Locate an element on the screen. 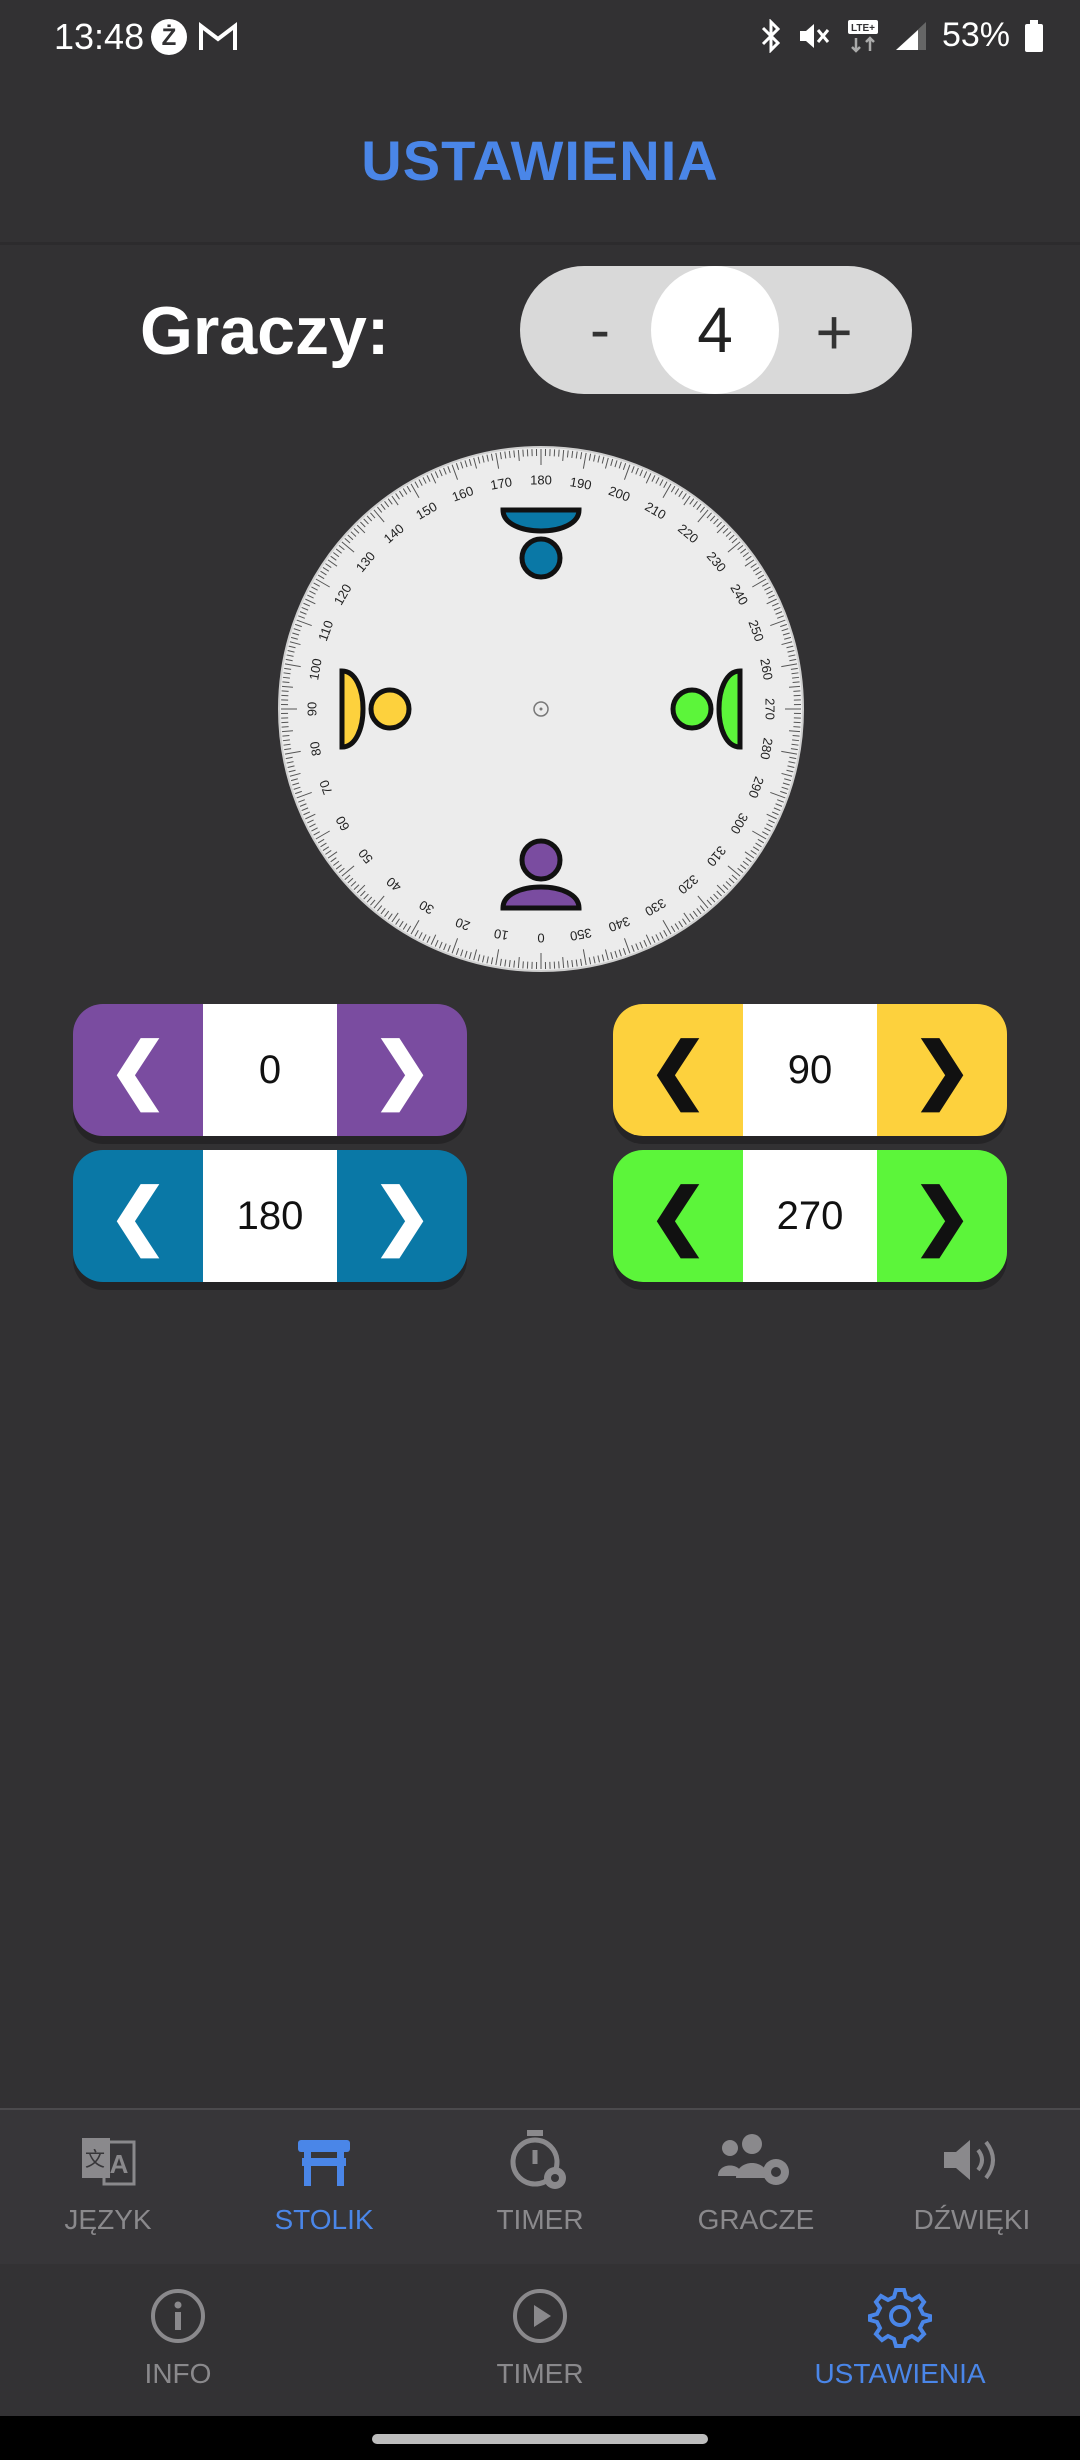 The width and height of the screenshot is (1080, 2460). seat-control-purple: ❮ 0 ❯ is located at coordinates (270, 1070).